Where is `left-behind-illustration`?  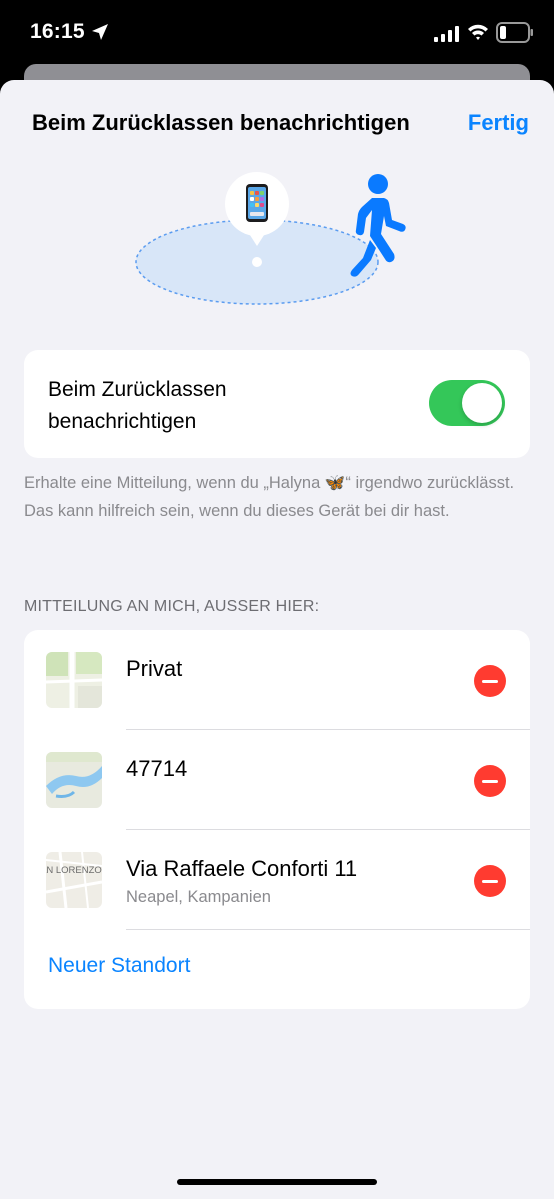 left-behind-illustration is located at coordinates (270, 238).